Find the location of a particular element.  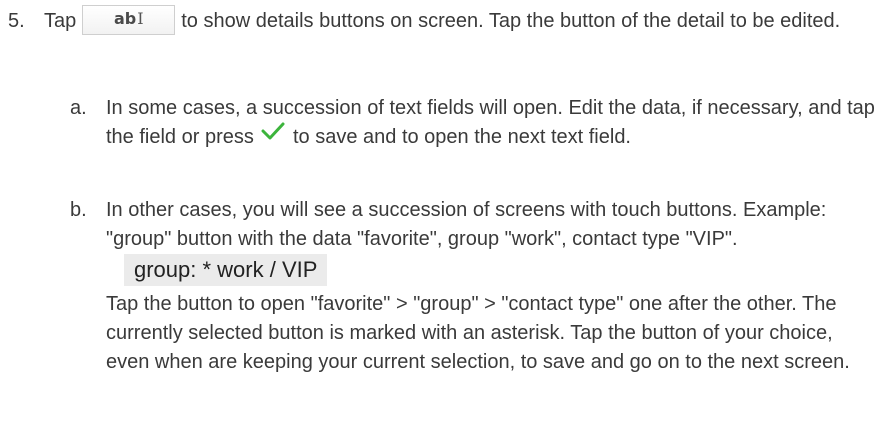

step-number: 5. is located at coordinates (16, 21).